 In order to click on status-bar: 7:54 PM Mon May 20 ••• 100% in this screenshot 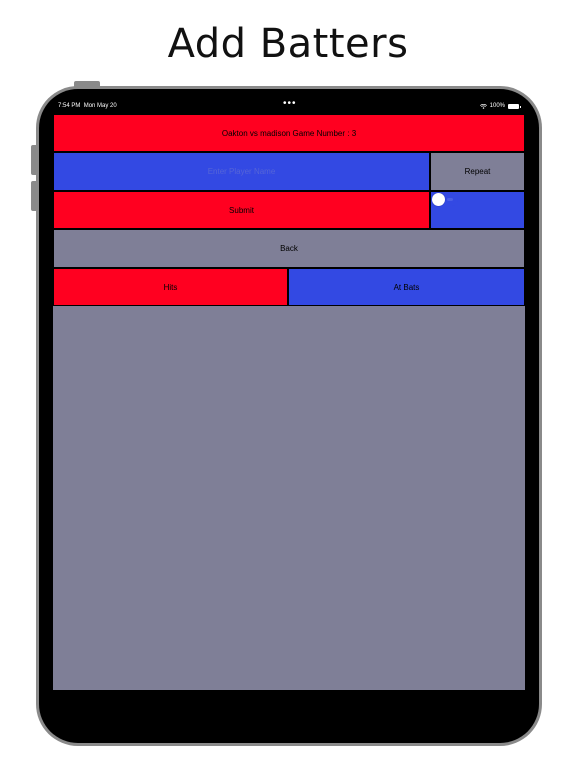, I will do `click(289, 106)`.